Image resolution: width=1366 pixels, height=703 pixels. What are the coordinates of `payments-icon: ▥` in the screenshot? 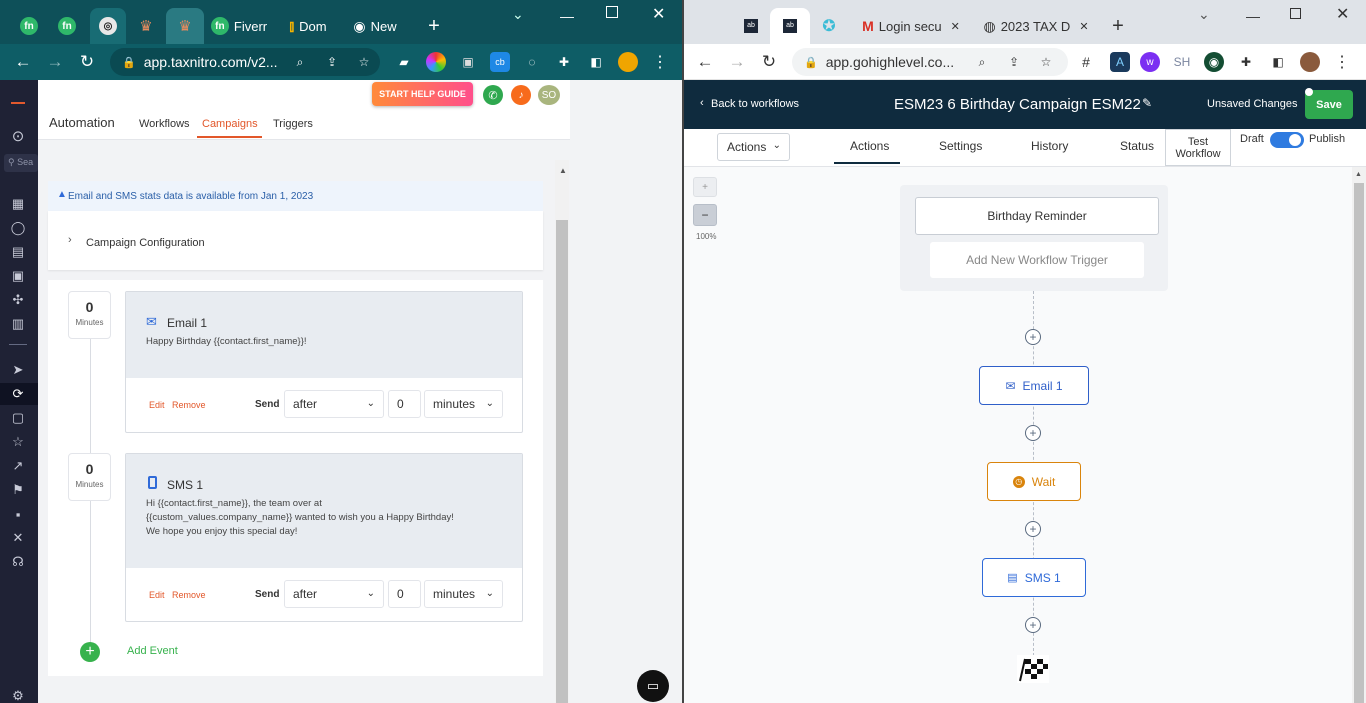 It's located at (18, 324).